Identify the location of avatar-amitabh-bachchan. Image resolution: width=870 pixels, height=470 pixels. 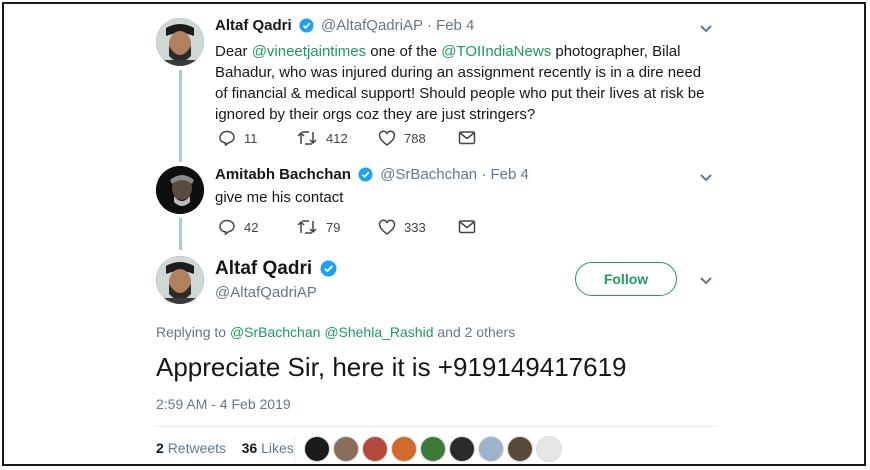
(180, 190).